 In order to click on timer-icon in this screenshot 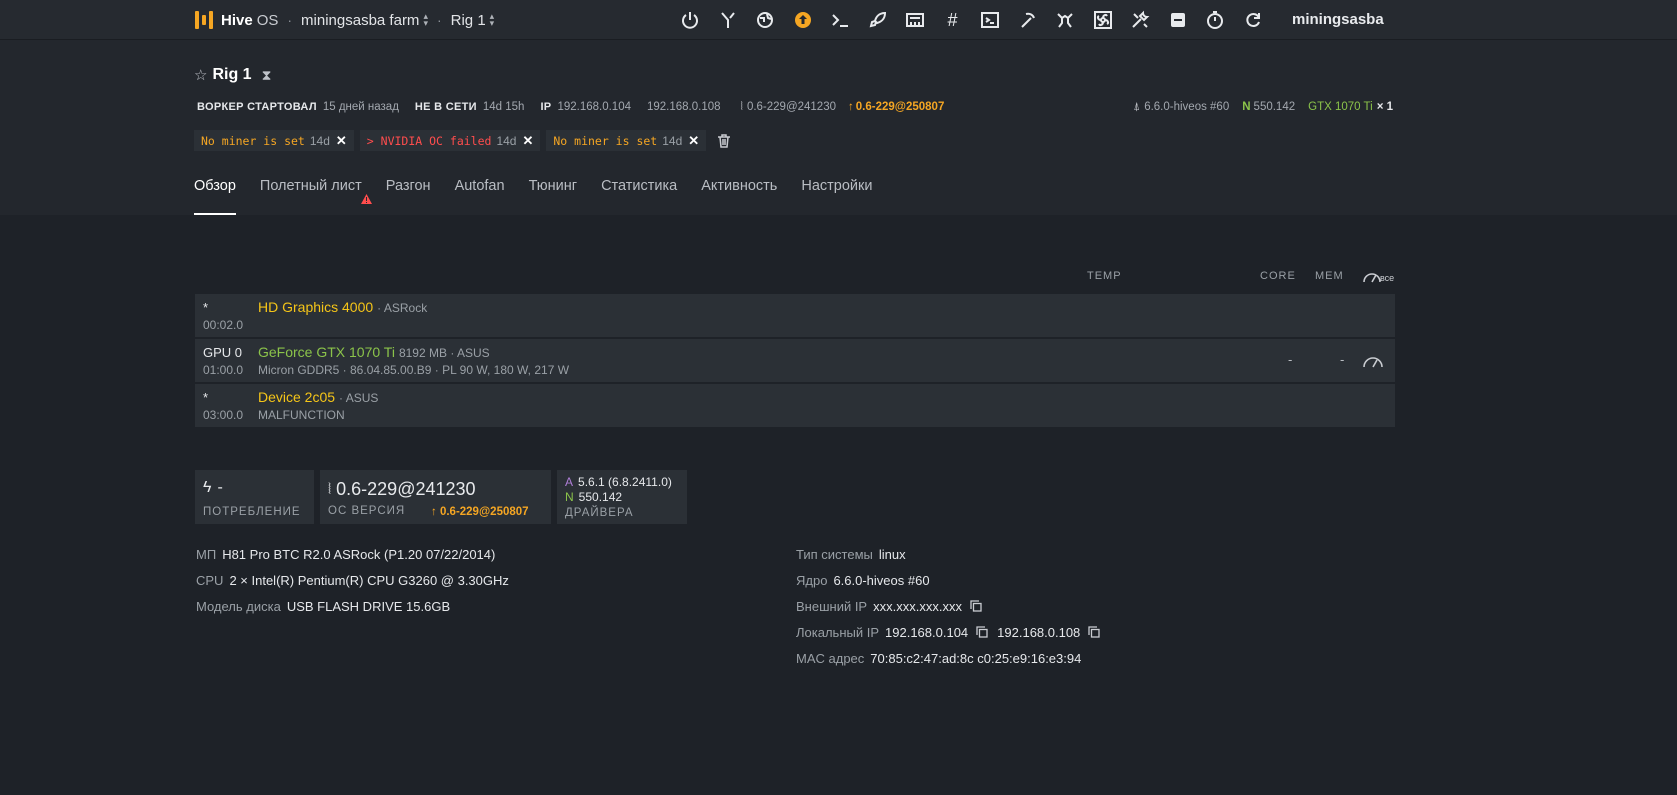, I will do `click(1215, 20)`.